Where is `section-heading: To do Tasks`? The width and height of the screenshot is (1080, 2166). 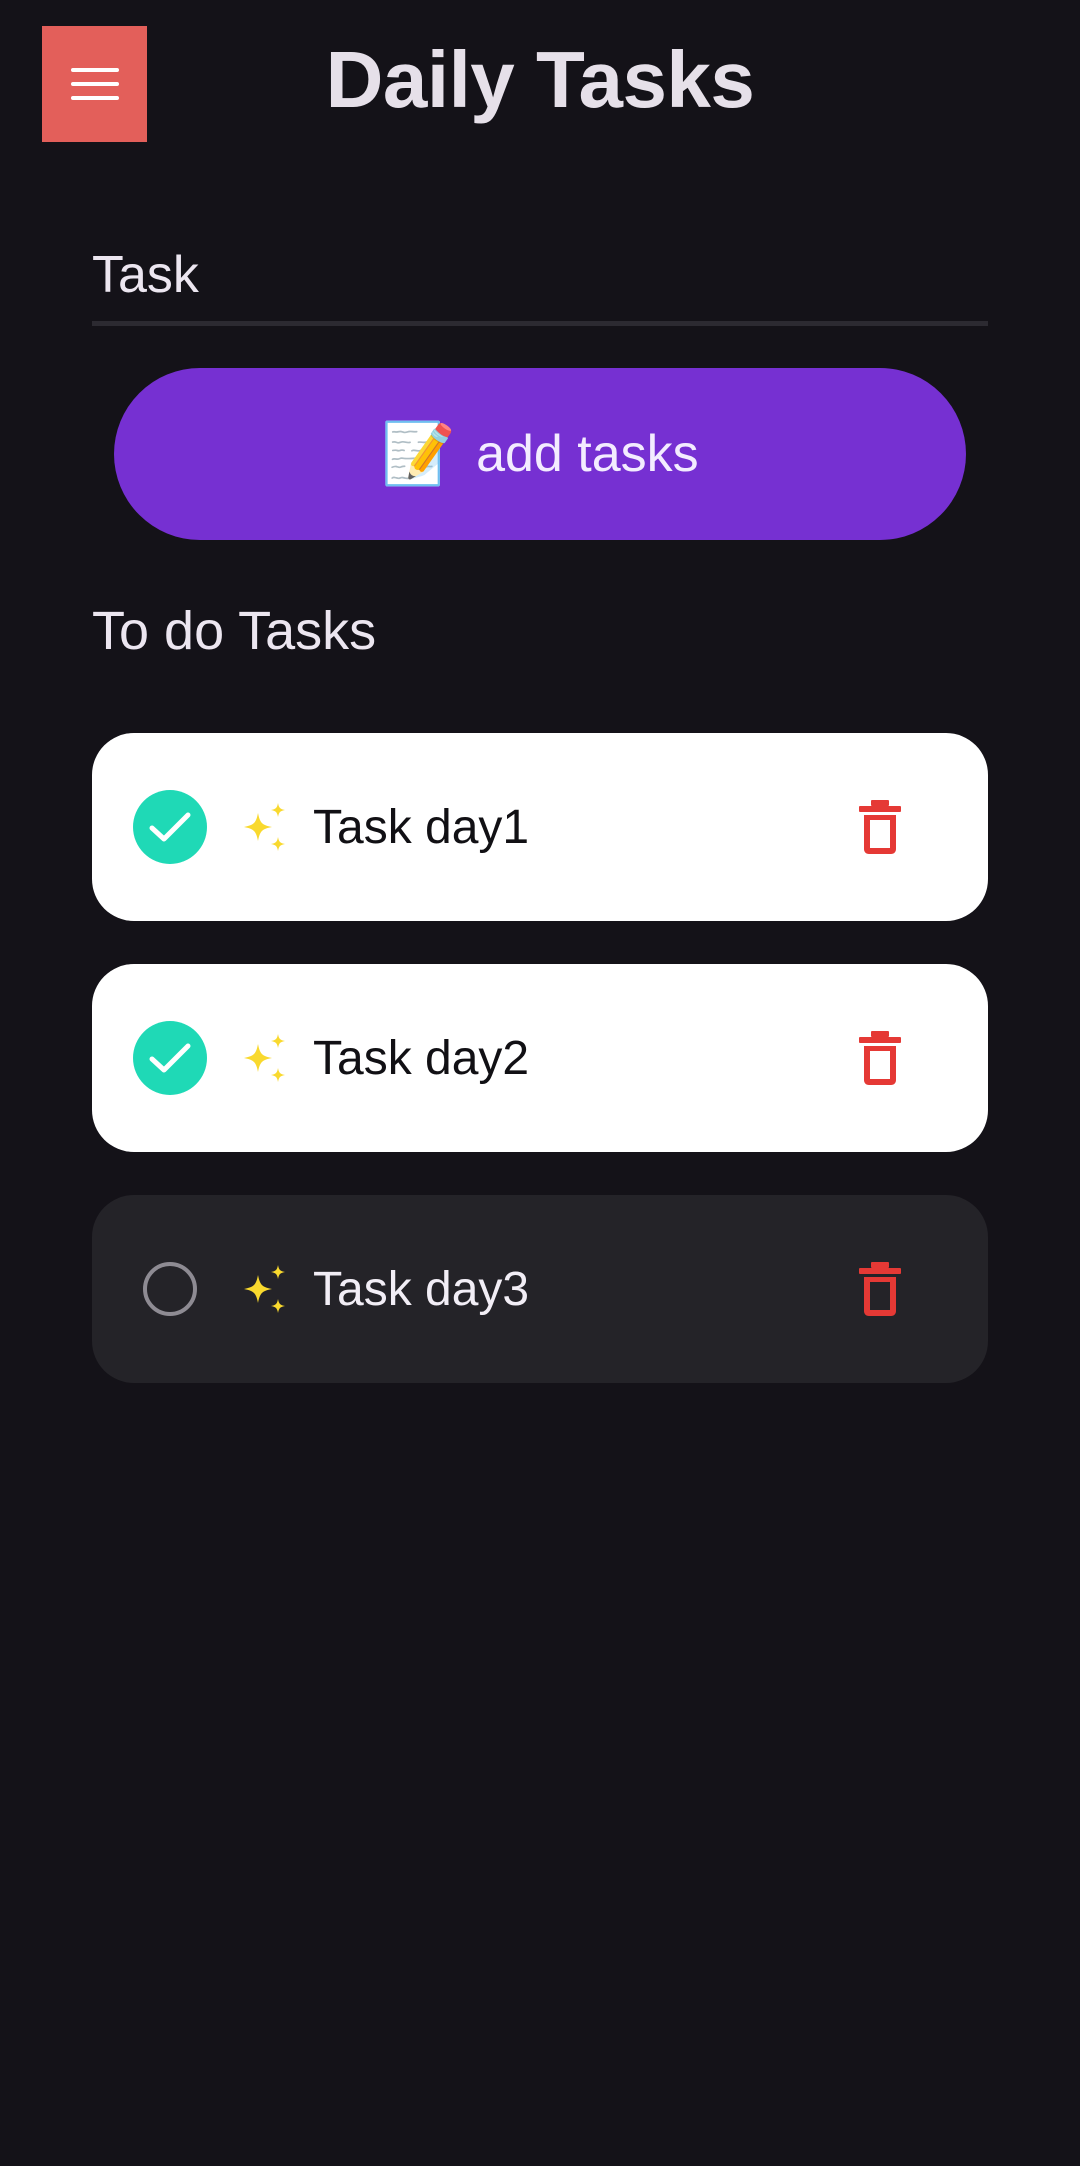
section-heading: To do Tasks is located at coordinates (234, 631).